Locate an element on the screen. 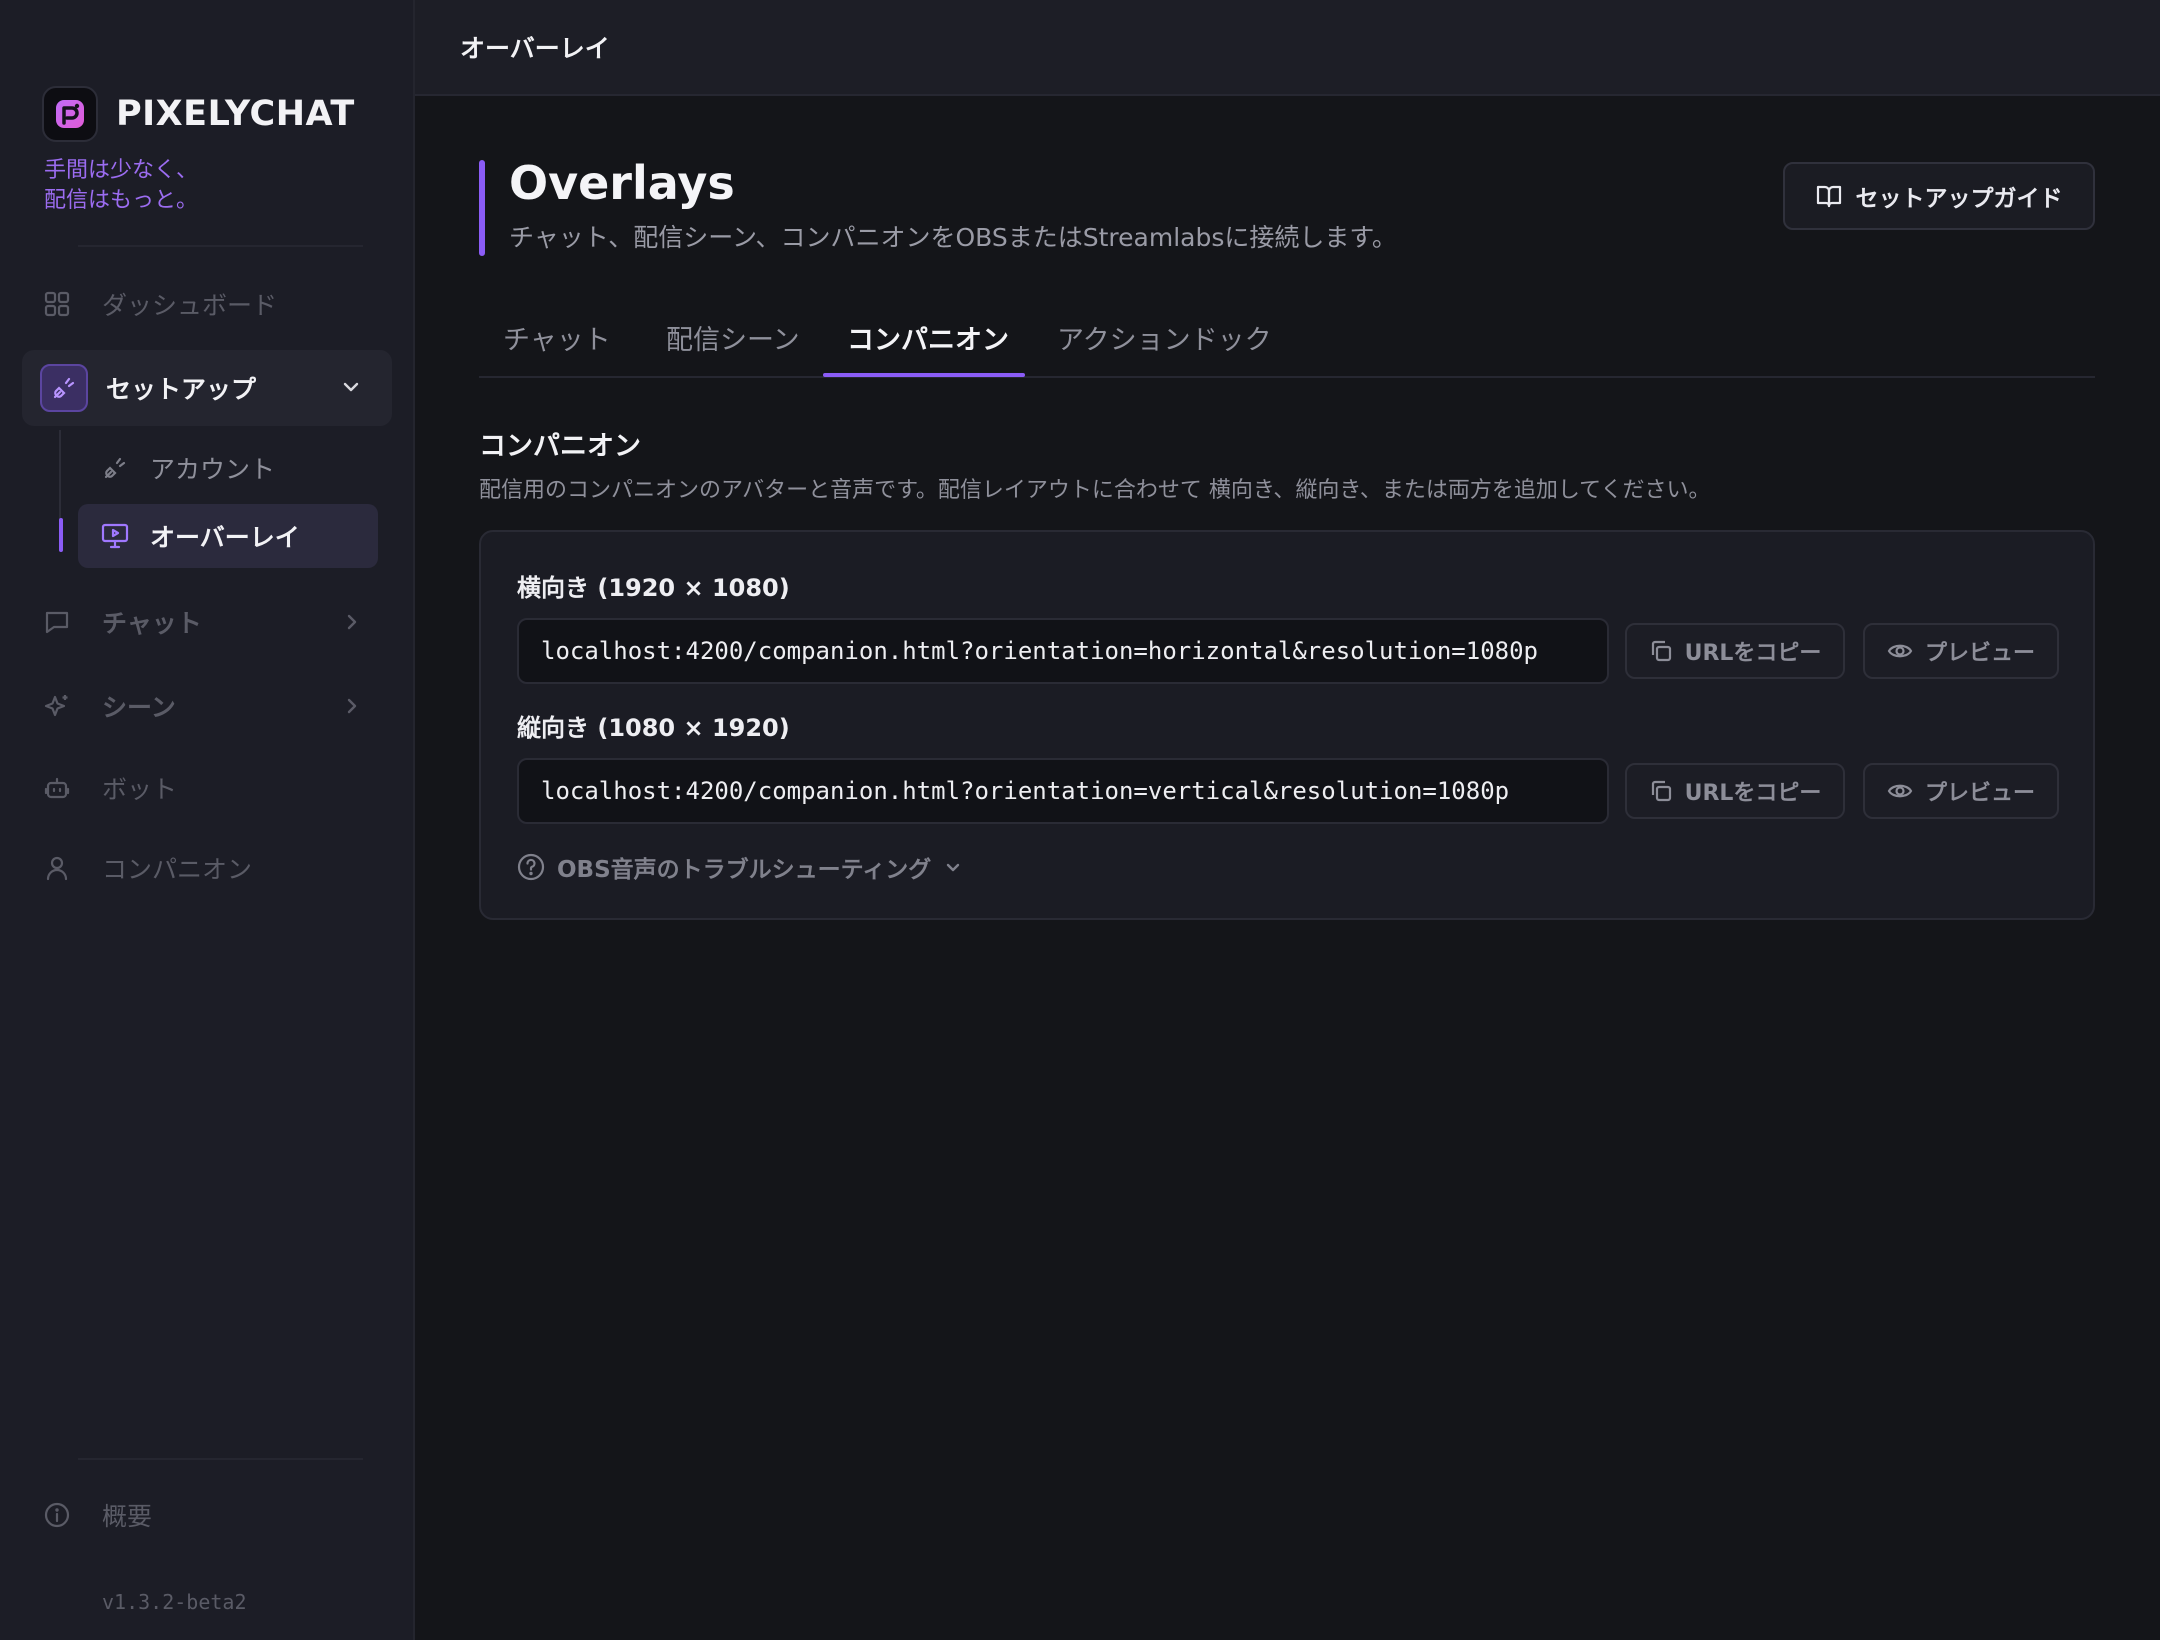 The height and width of the screenshot is (1640, 2160). sidebar-item-scene: シーン is located at coordinates (212, 706).